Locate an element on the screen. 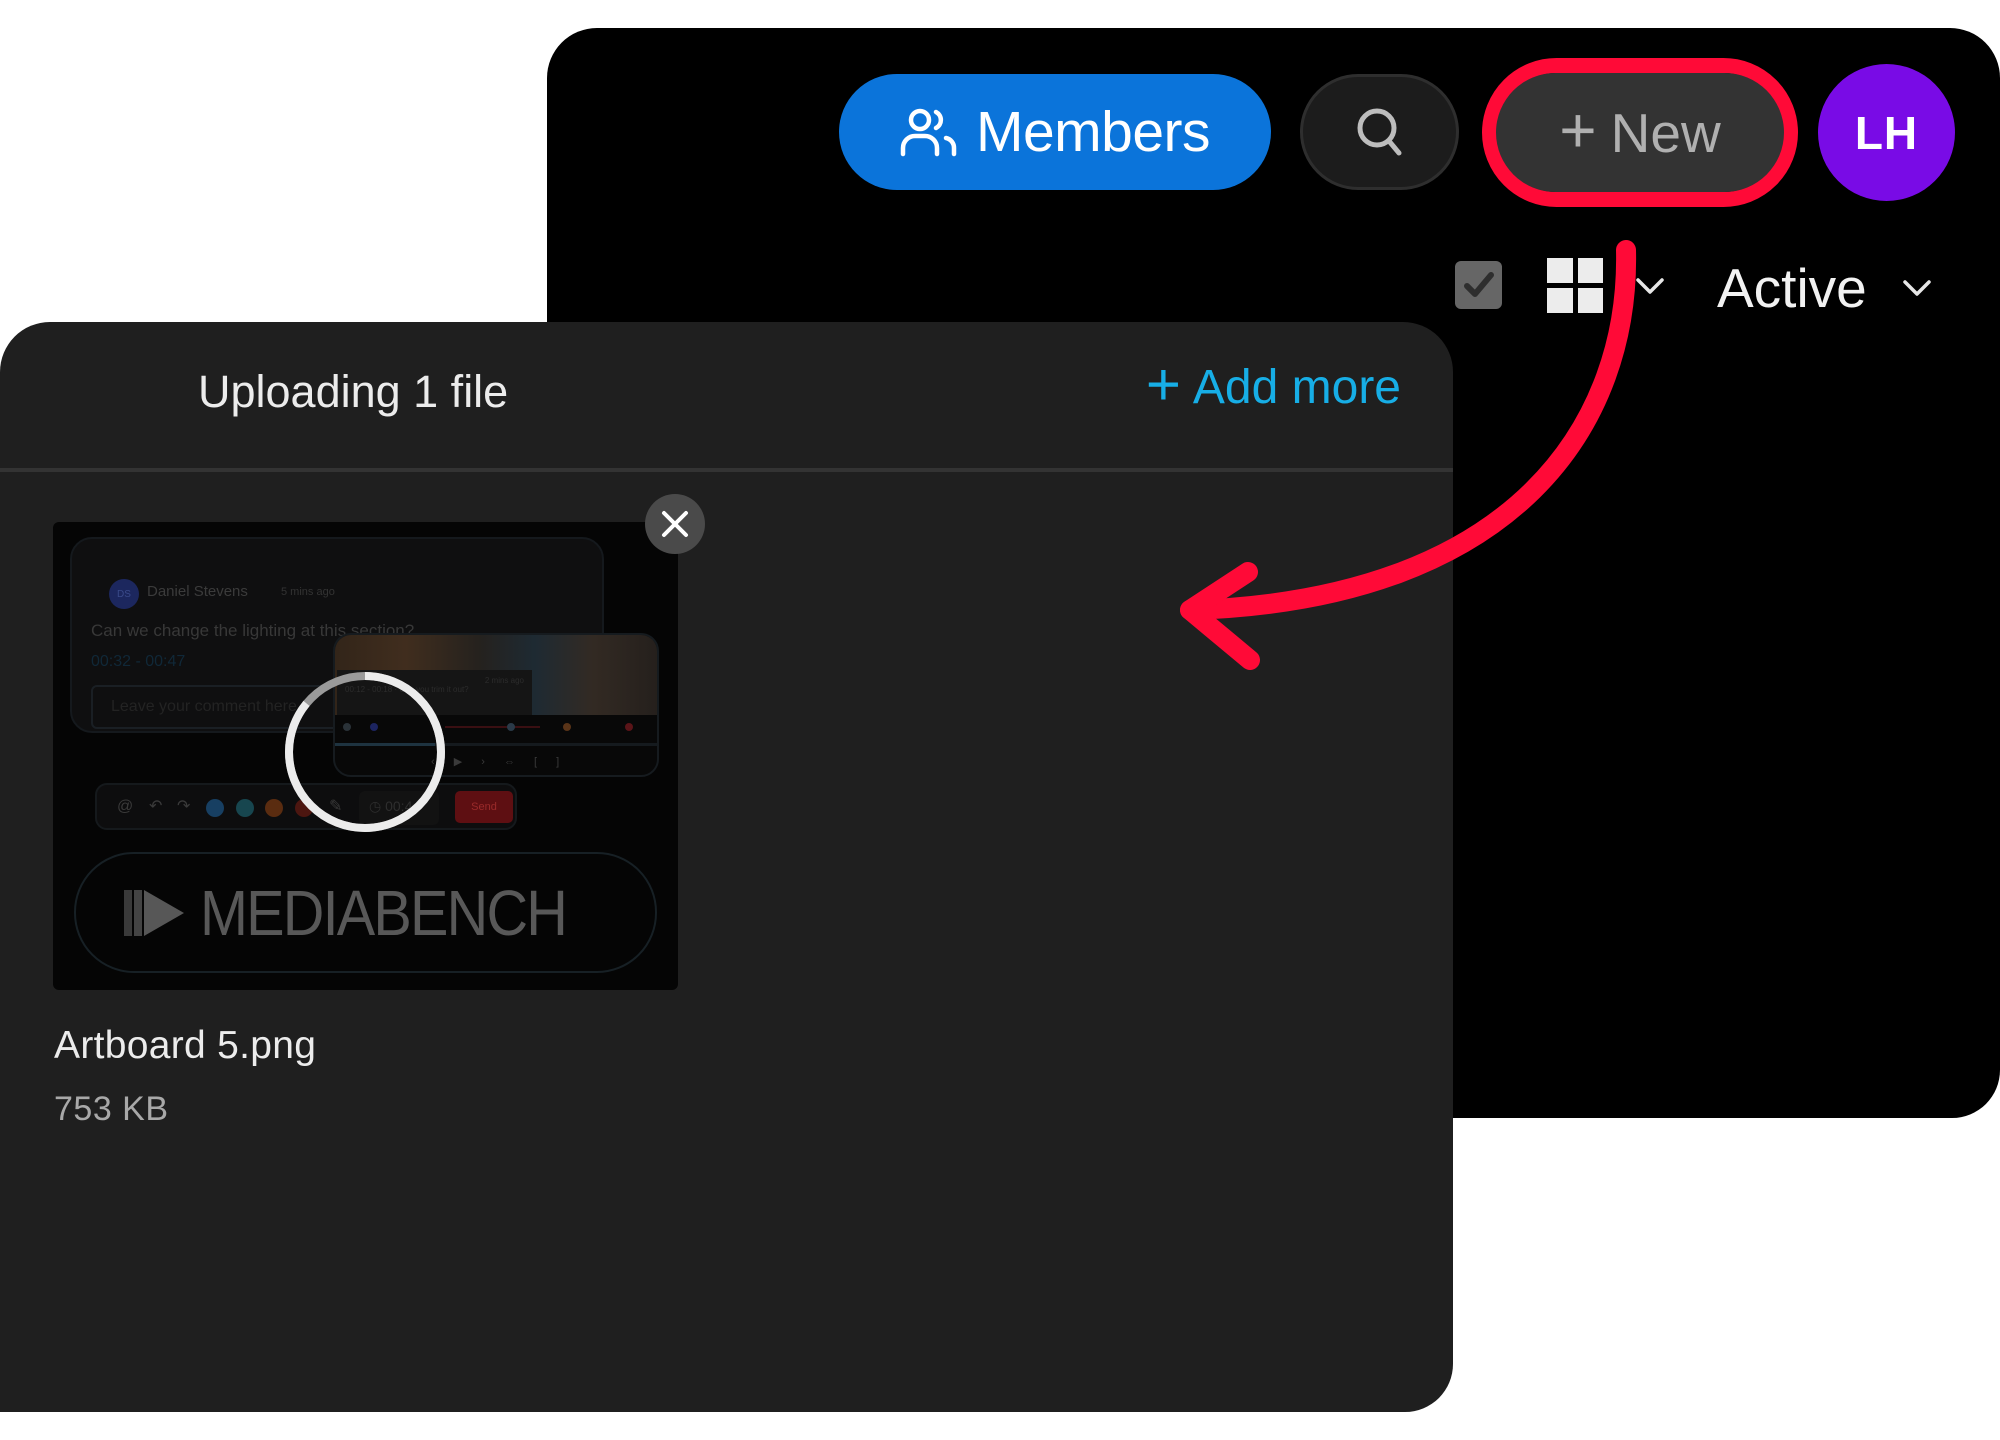 The width and height of the screenshot is (2000, 1440). add-more-button: + Add more is located at coordinates (1273, 384).